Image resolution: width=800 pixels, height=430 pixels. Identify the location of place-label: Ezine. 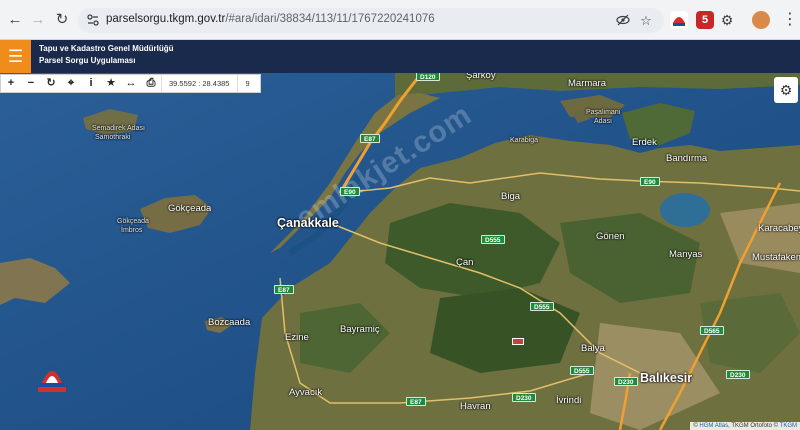
(297, 337).